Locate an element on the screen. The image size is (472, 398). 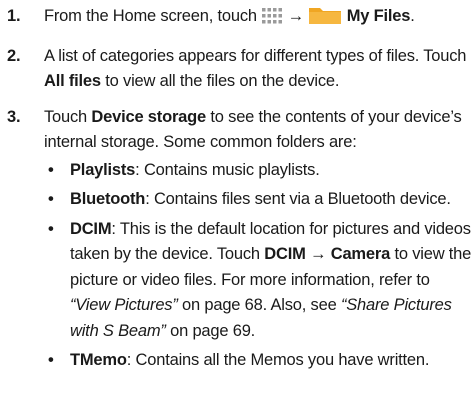
folder-name: Playlists is located at coordinates (103, 169).